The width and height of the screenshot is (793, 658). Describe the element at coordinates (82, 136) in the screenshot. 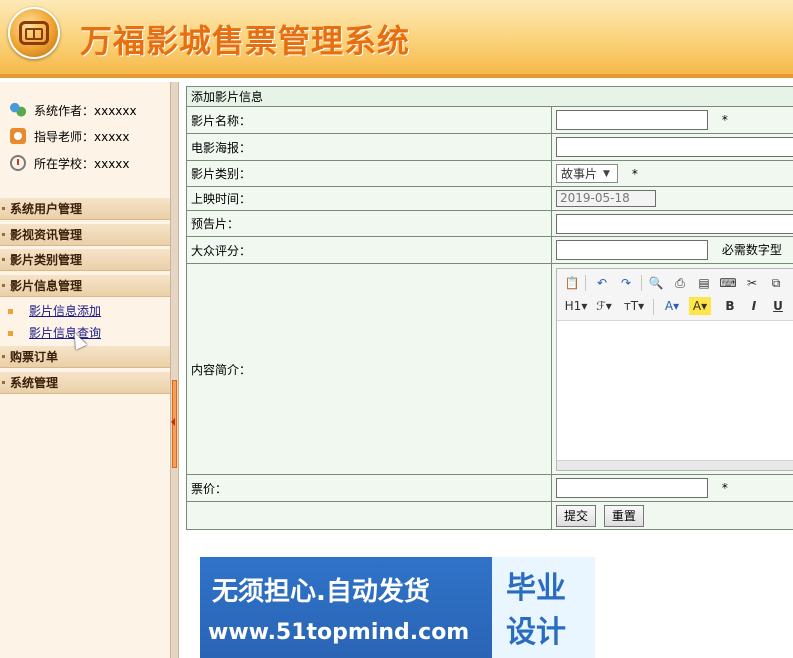

I see `teacher-label: 指导老师：xxxxx` at that location.